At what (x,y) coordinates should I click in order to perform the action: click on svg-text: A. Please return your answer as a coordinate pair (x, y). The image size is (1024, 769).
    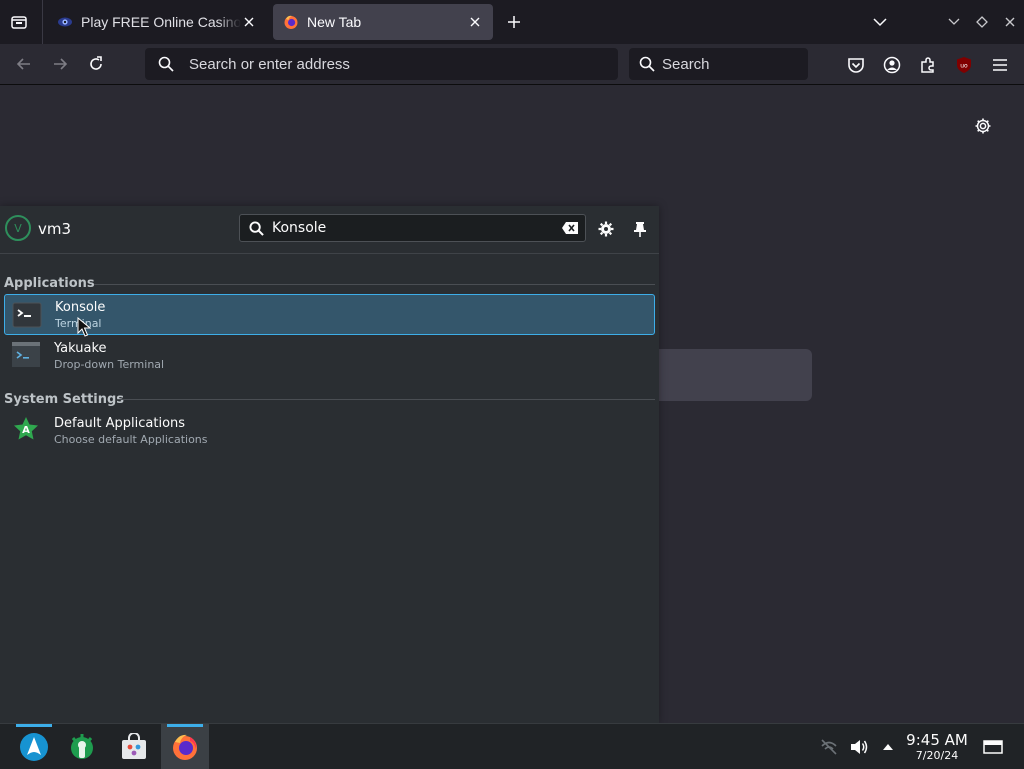
    Looking at the image, I should click on (26, 430).